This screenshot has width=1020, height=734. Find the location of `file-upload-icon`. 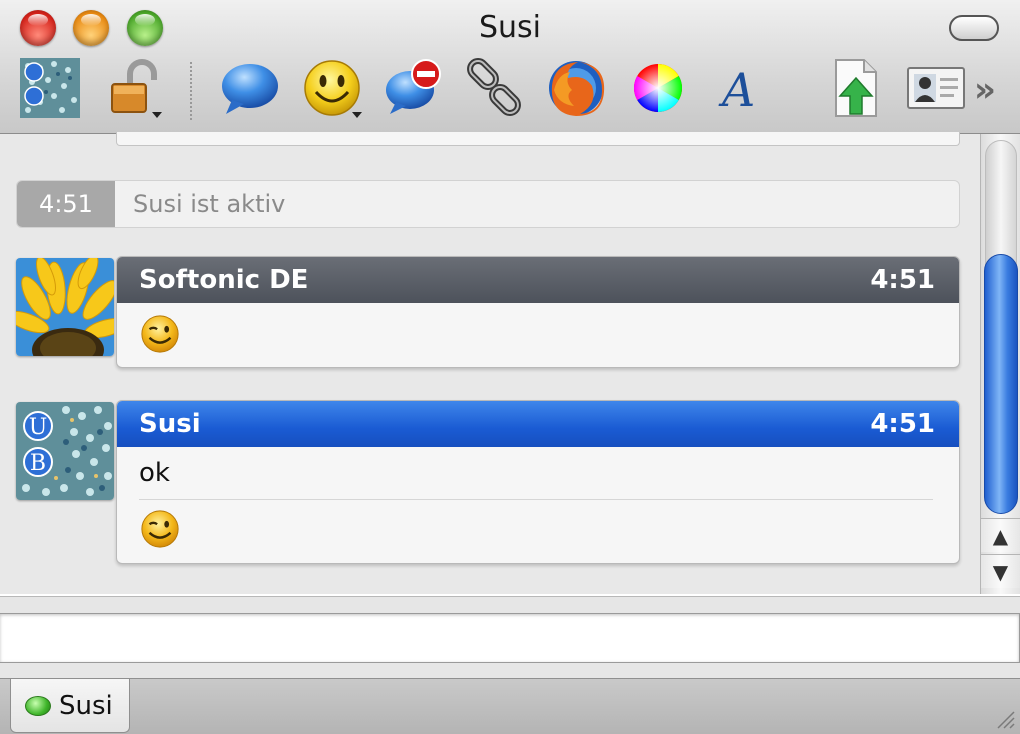

file-upload-icon is located at coordinates (856, 88).